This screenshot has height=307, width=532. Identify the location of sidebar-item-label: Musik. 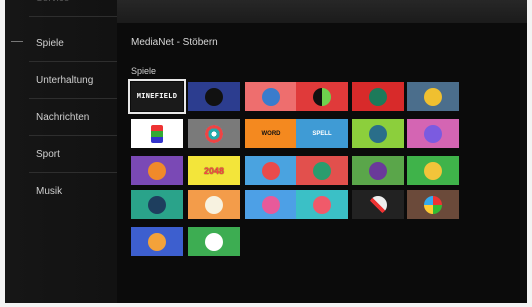
(49, 191).